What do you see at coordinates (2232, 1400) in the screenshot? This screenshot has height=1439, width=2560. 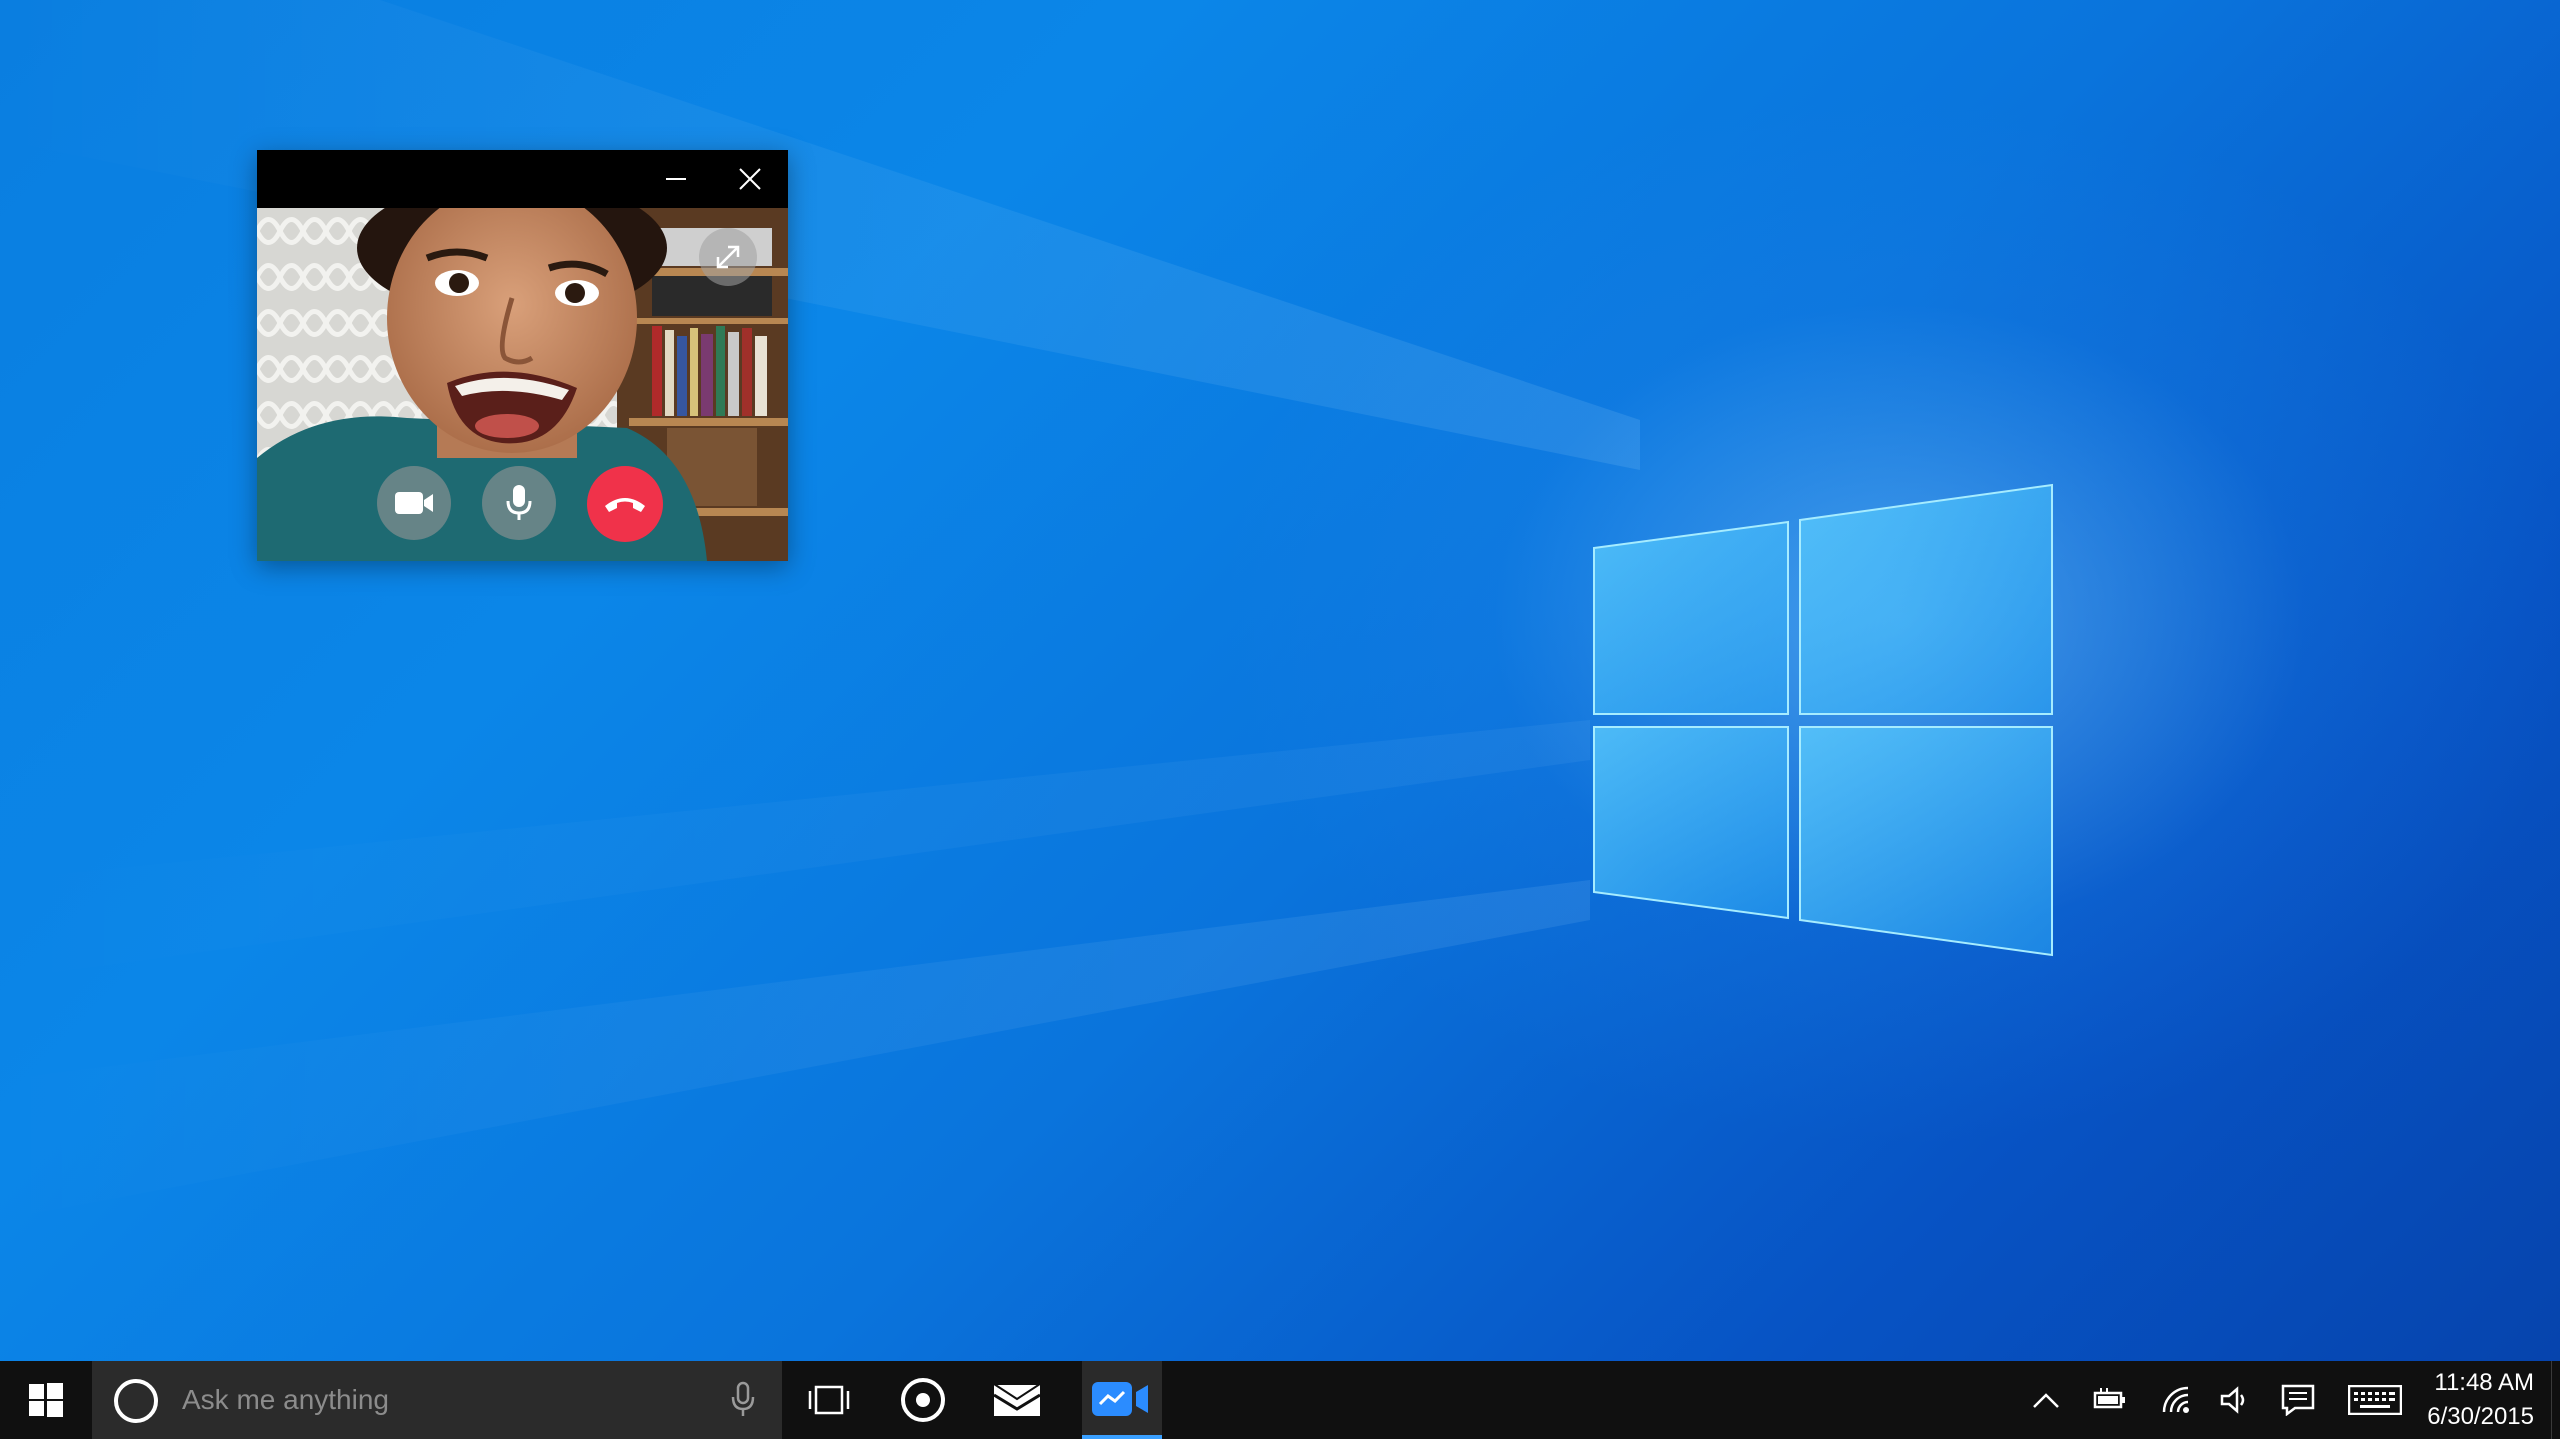 I see `speaker-icon` at bounding box center [2232, 1400].